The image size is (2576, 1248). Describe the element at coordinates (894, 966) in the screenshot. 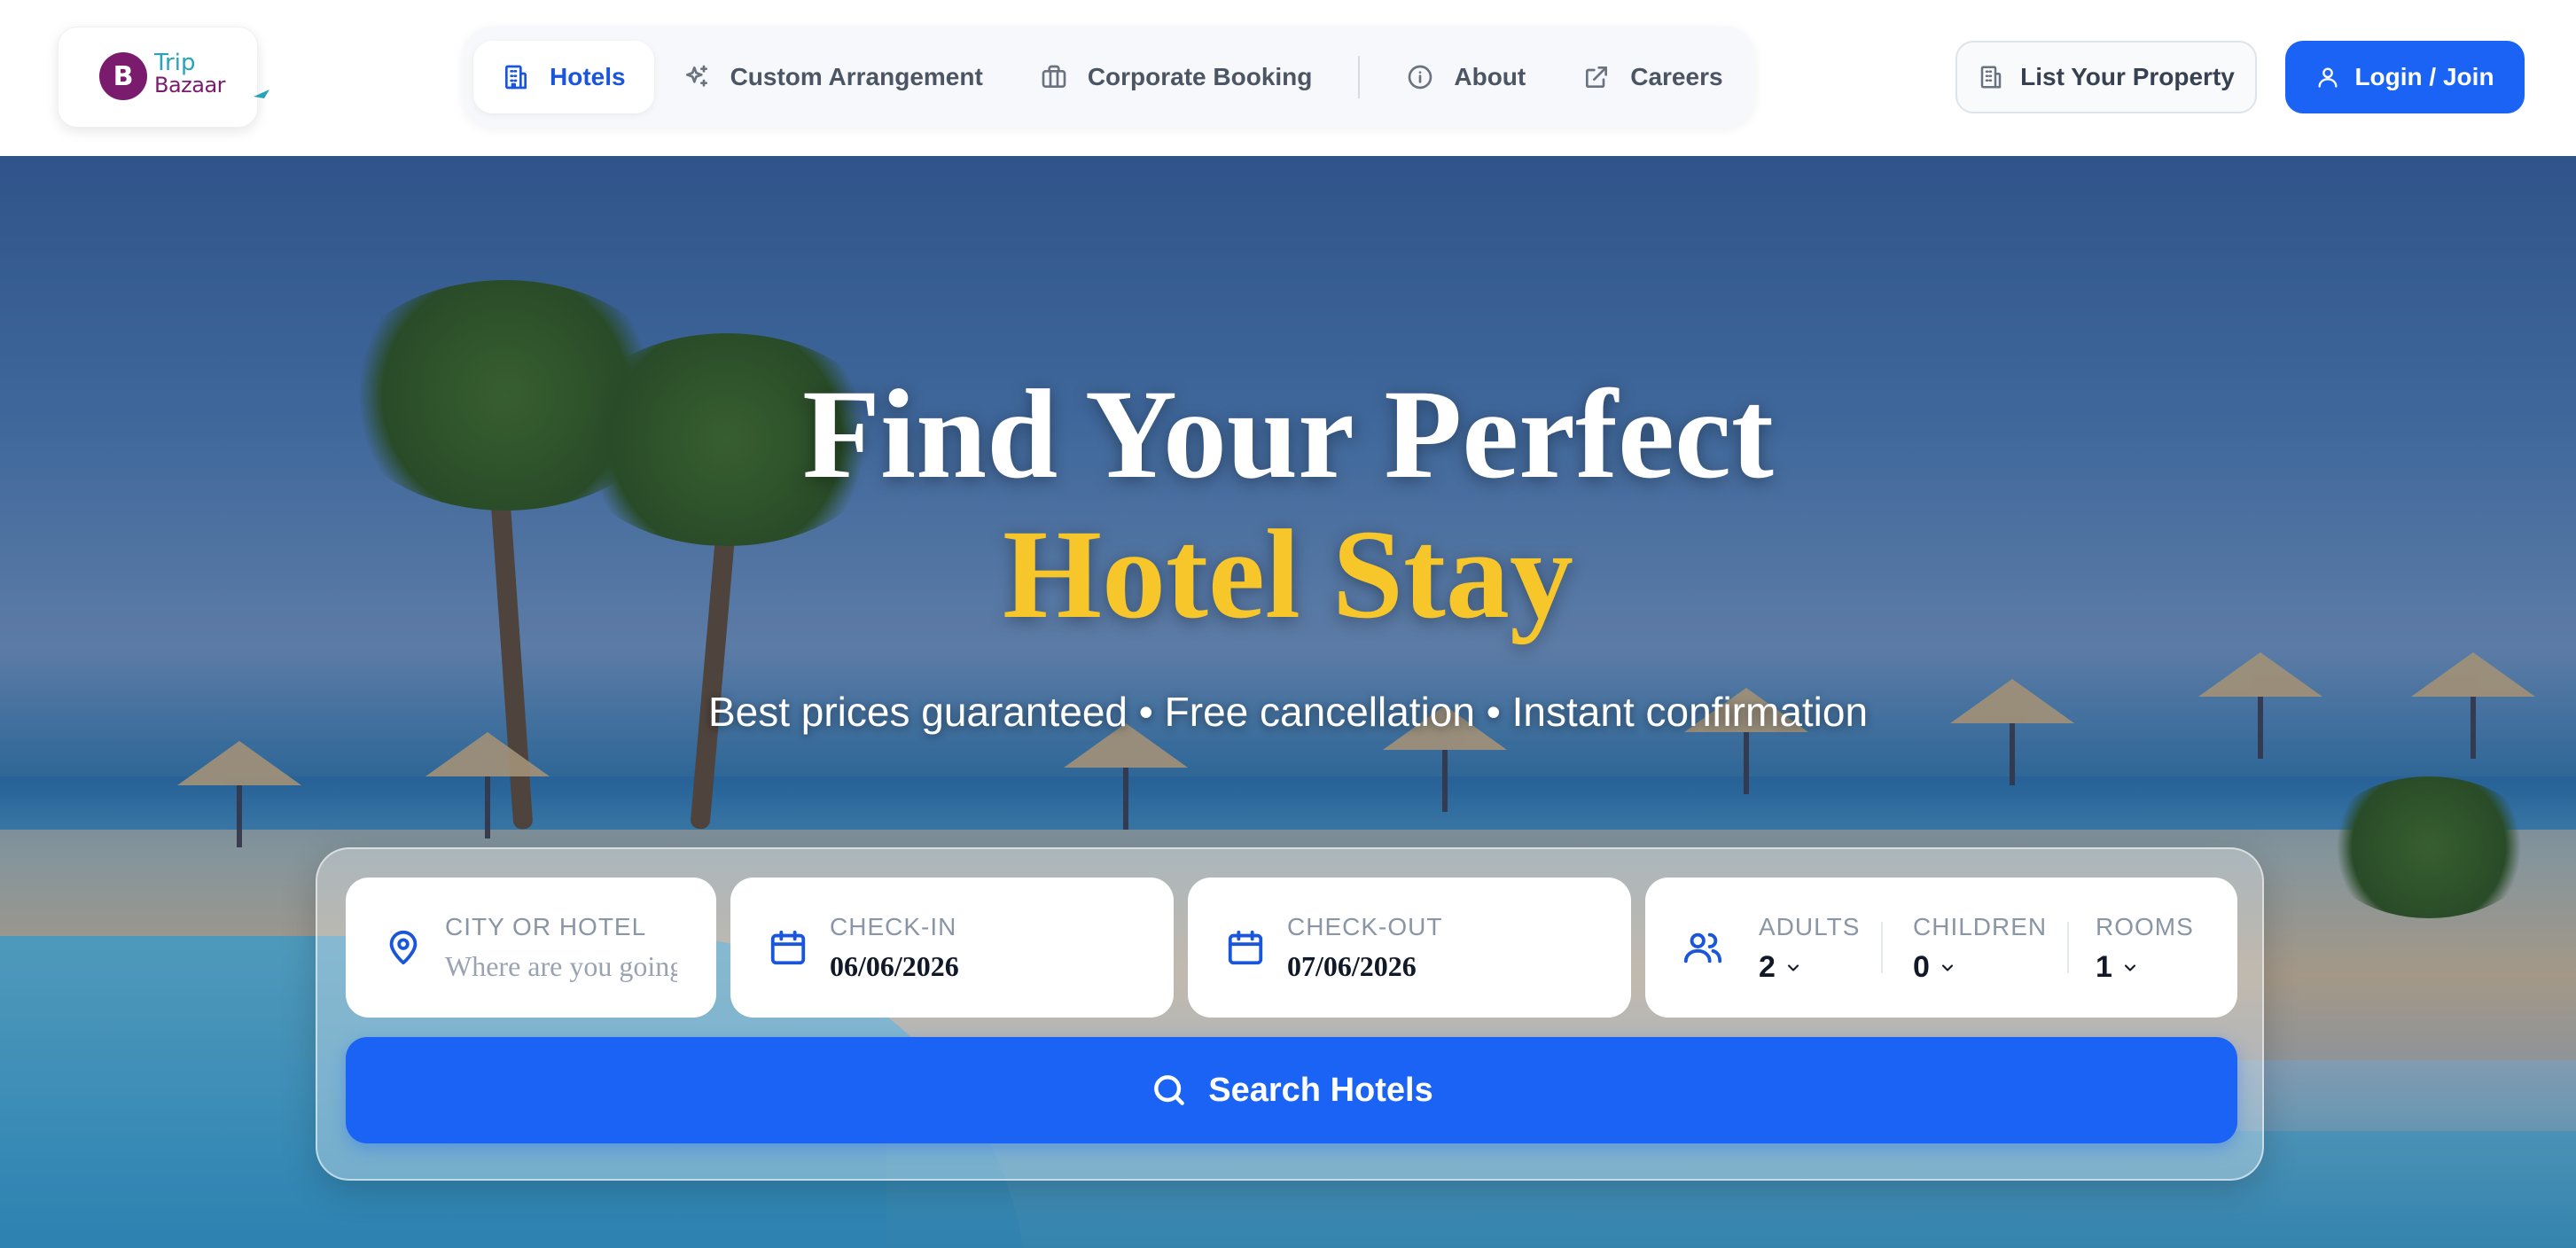

I see `checkin-date-value: 06/06/2026` at that location.